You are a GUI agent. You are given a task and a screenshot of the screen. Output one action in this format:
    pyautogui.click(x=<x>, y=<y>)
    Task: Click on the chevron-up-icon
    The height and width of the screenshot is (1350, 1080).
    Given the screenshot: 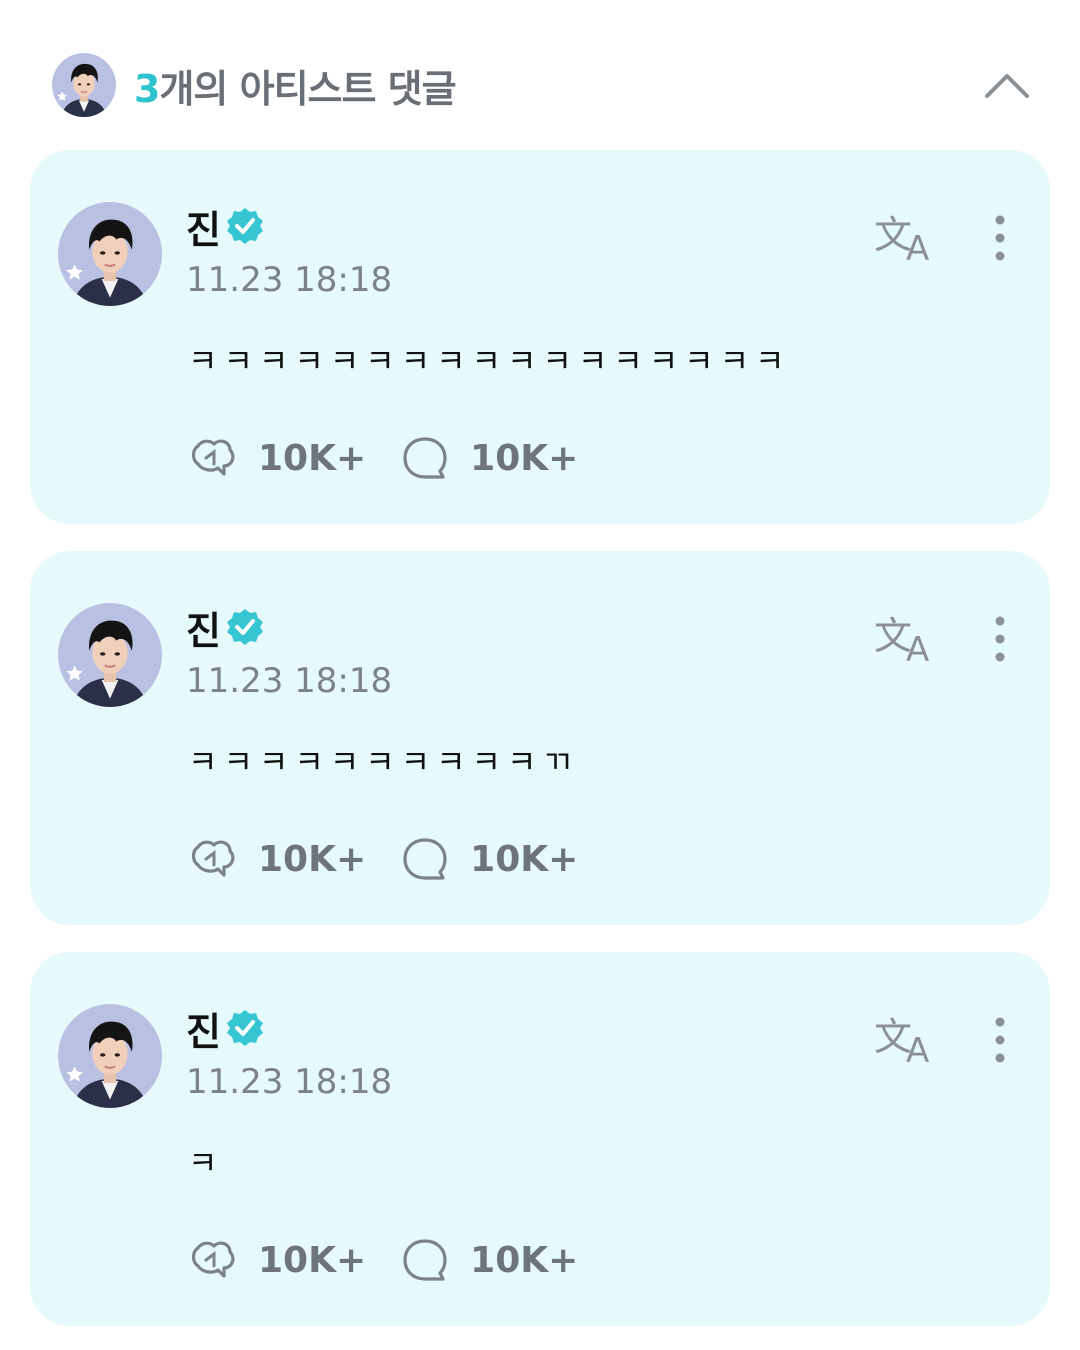 What is the action you would take?
    pyautogui.click(x=1007, y=84)
    